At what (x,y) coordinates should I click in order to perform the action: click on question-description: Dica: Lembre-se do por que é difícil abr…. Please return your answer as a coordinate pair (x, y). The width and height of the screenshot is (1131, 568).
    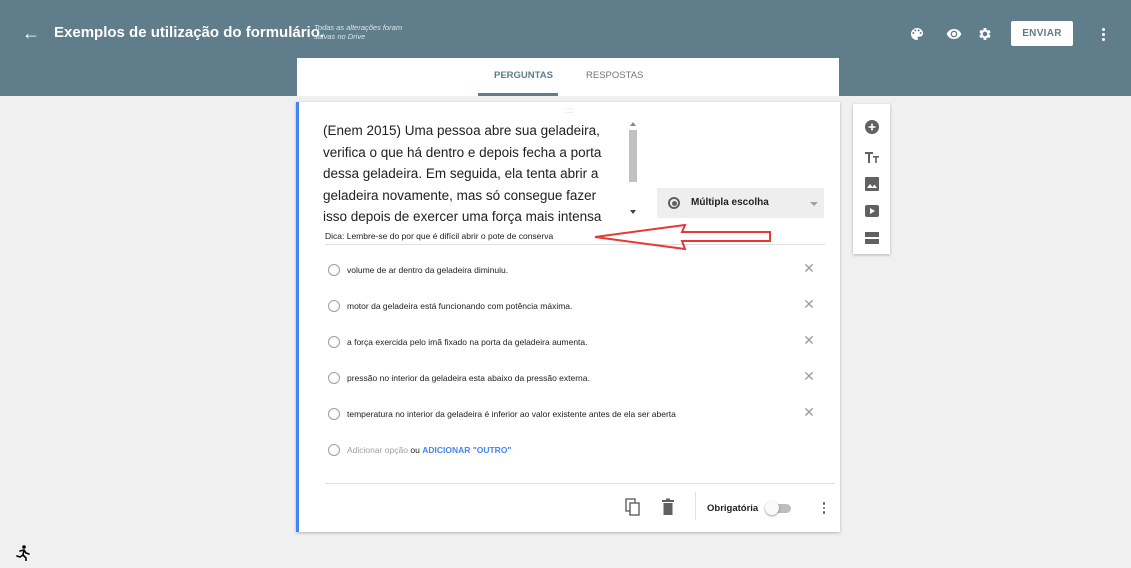
    Looking at the image, I should click on (439, 236).